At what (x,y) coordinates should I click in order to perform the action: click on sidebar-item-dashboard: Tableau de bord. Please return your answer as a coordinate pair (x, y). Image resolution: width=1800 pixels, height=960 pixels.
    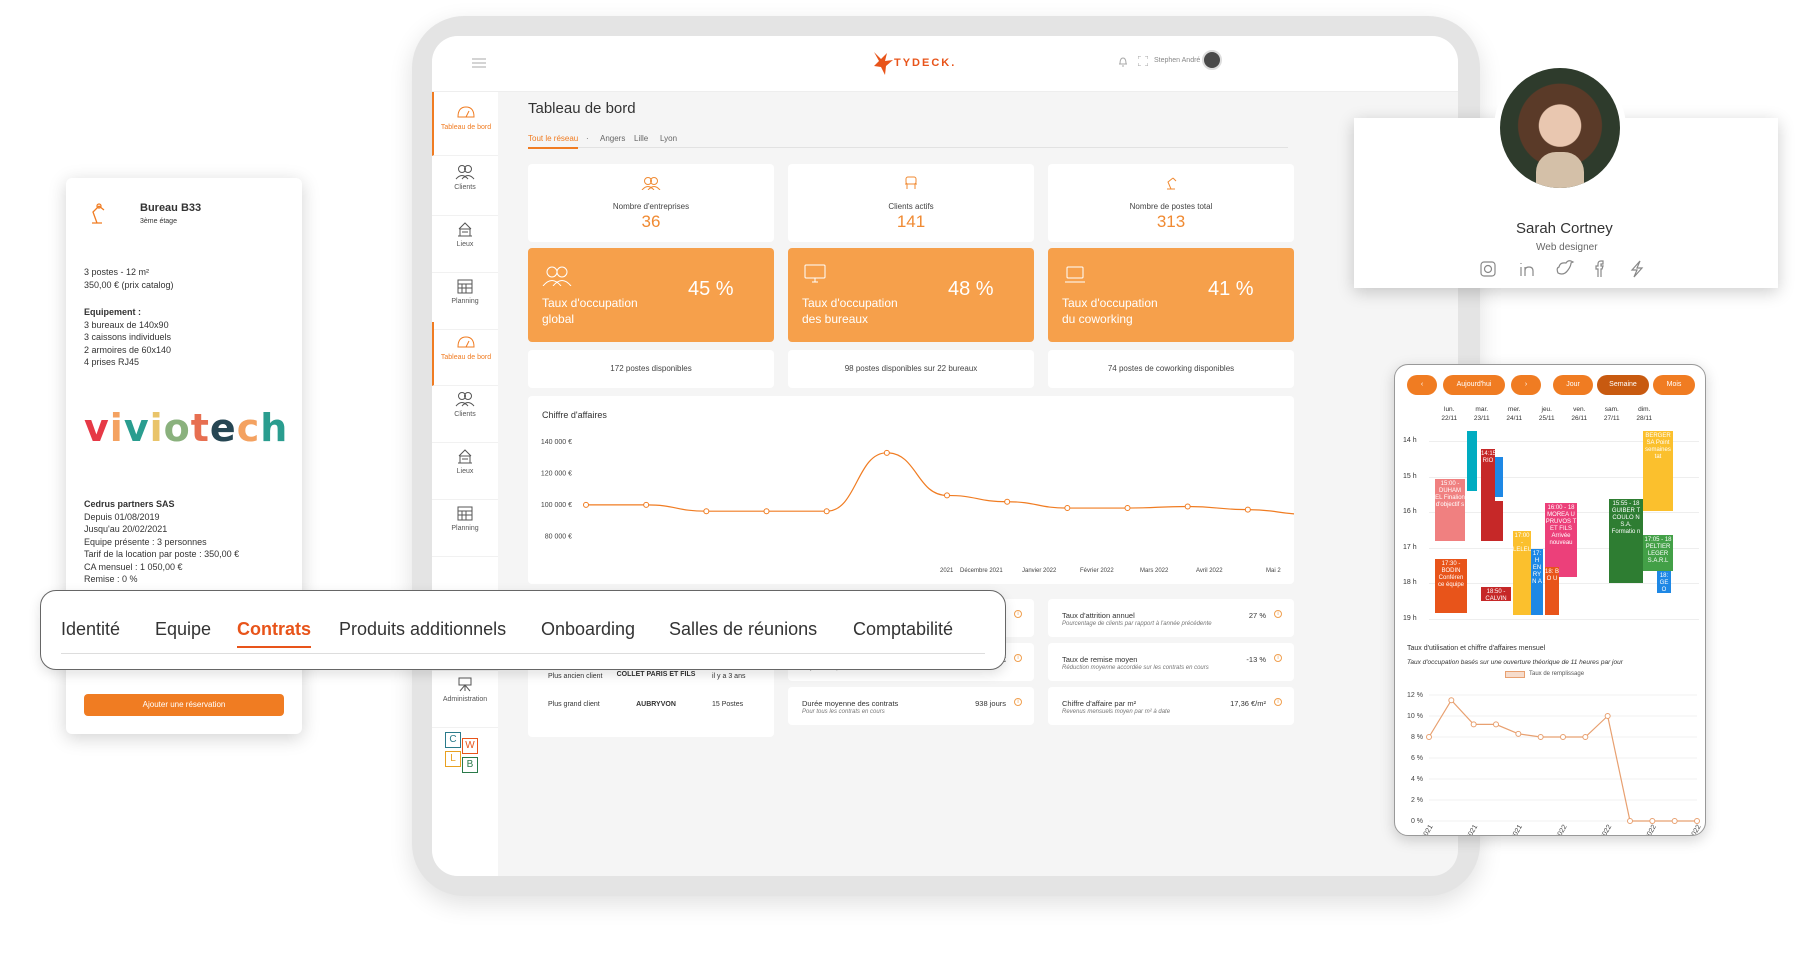
    Looking at the image, I should click on (465, 124).